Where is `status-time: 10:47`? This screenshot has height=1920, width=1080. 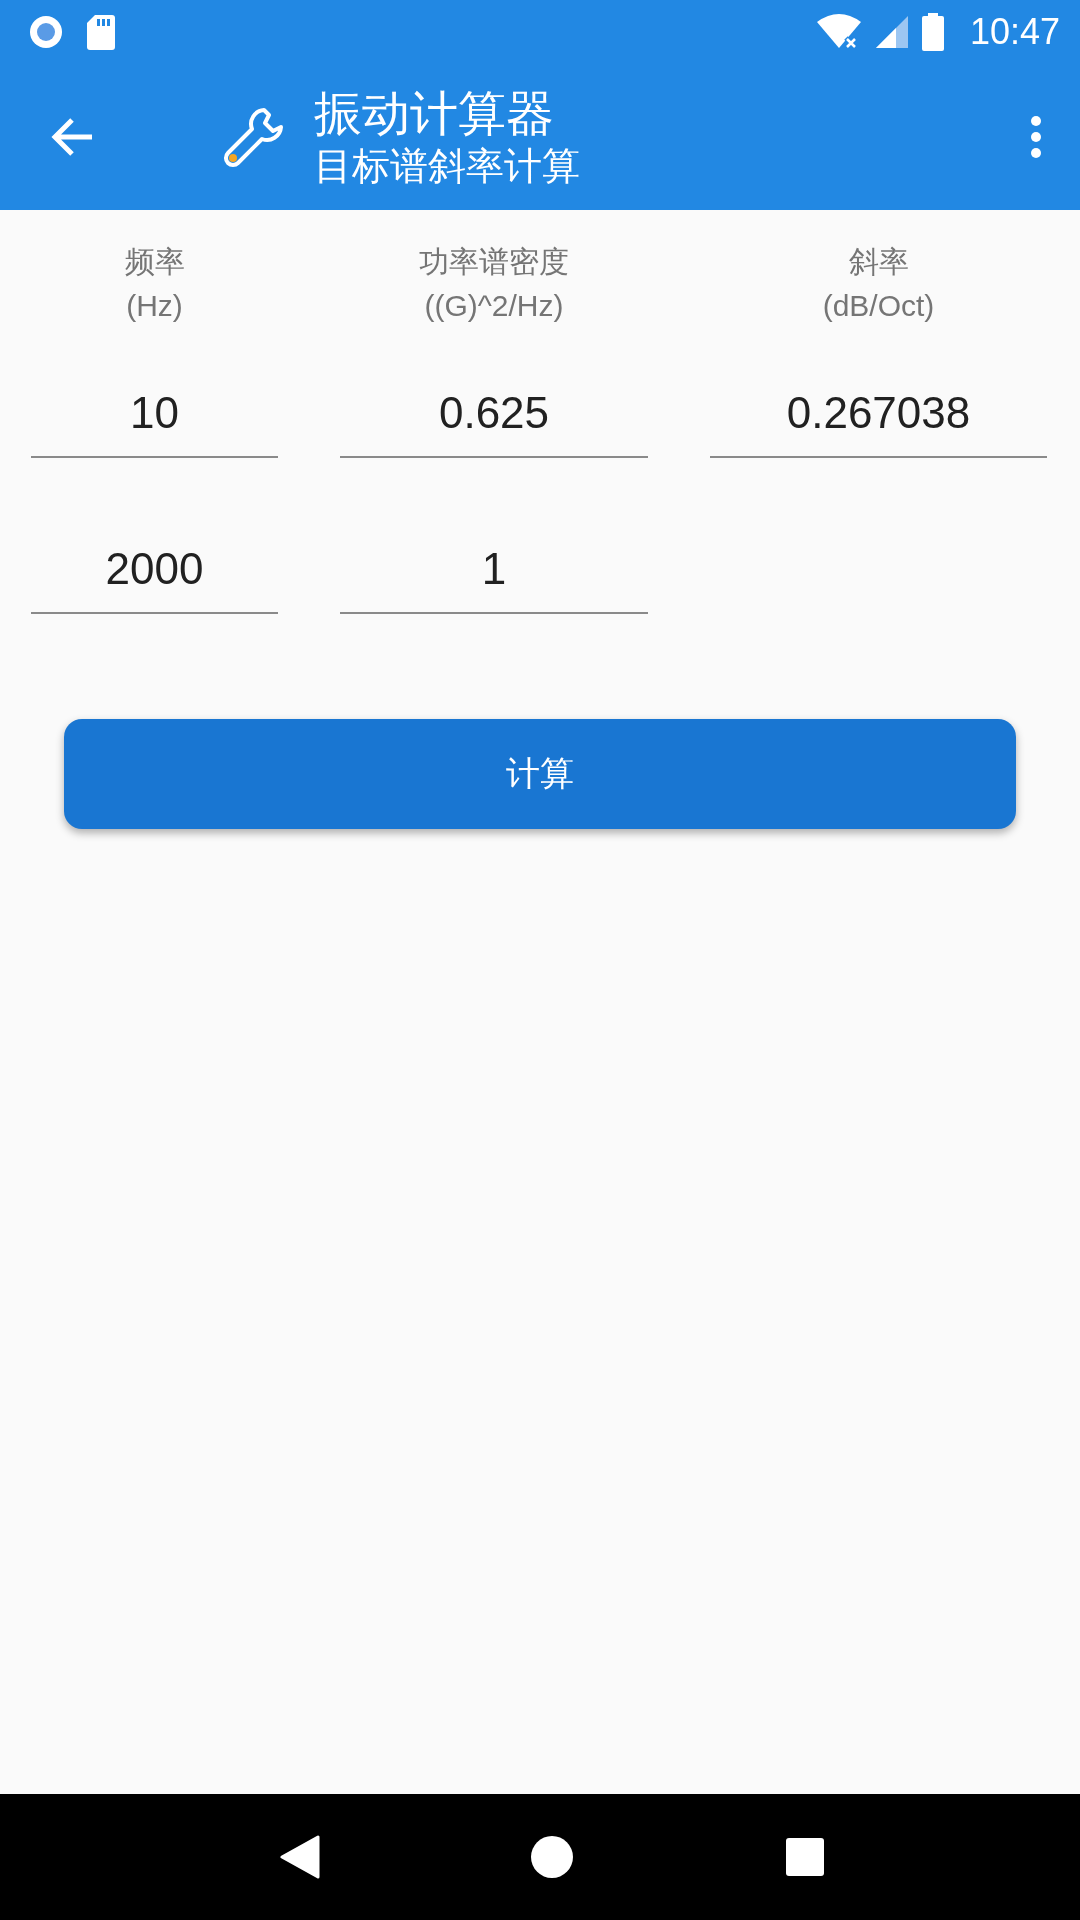 status-time: 10:47 is located at coordinates (1014, 31).